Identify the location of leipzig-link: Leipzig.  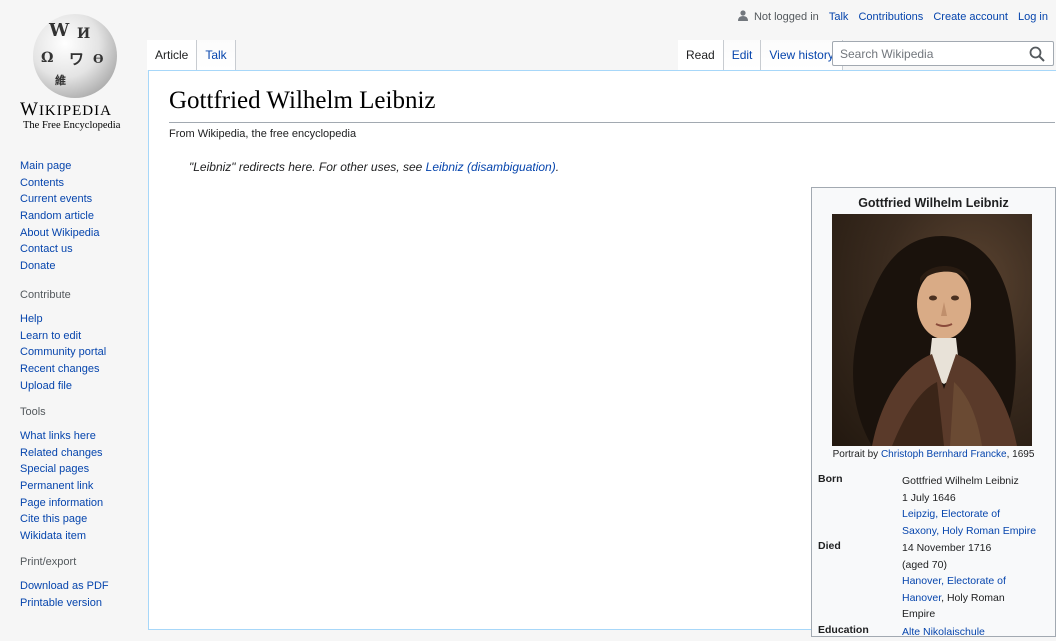
(918, 514).